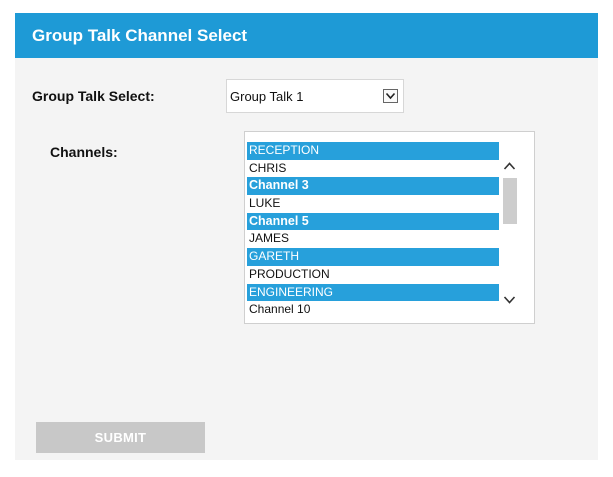 Image resolution: width=613 pixels, height=477 pixels. What do you see at coordinates (509, 166) in the screenshot?
I see `scroll-up-icon` at bounding box center [509, 166].